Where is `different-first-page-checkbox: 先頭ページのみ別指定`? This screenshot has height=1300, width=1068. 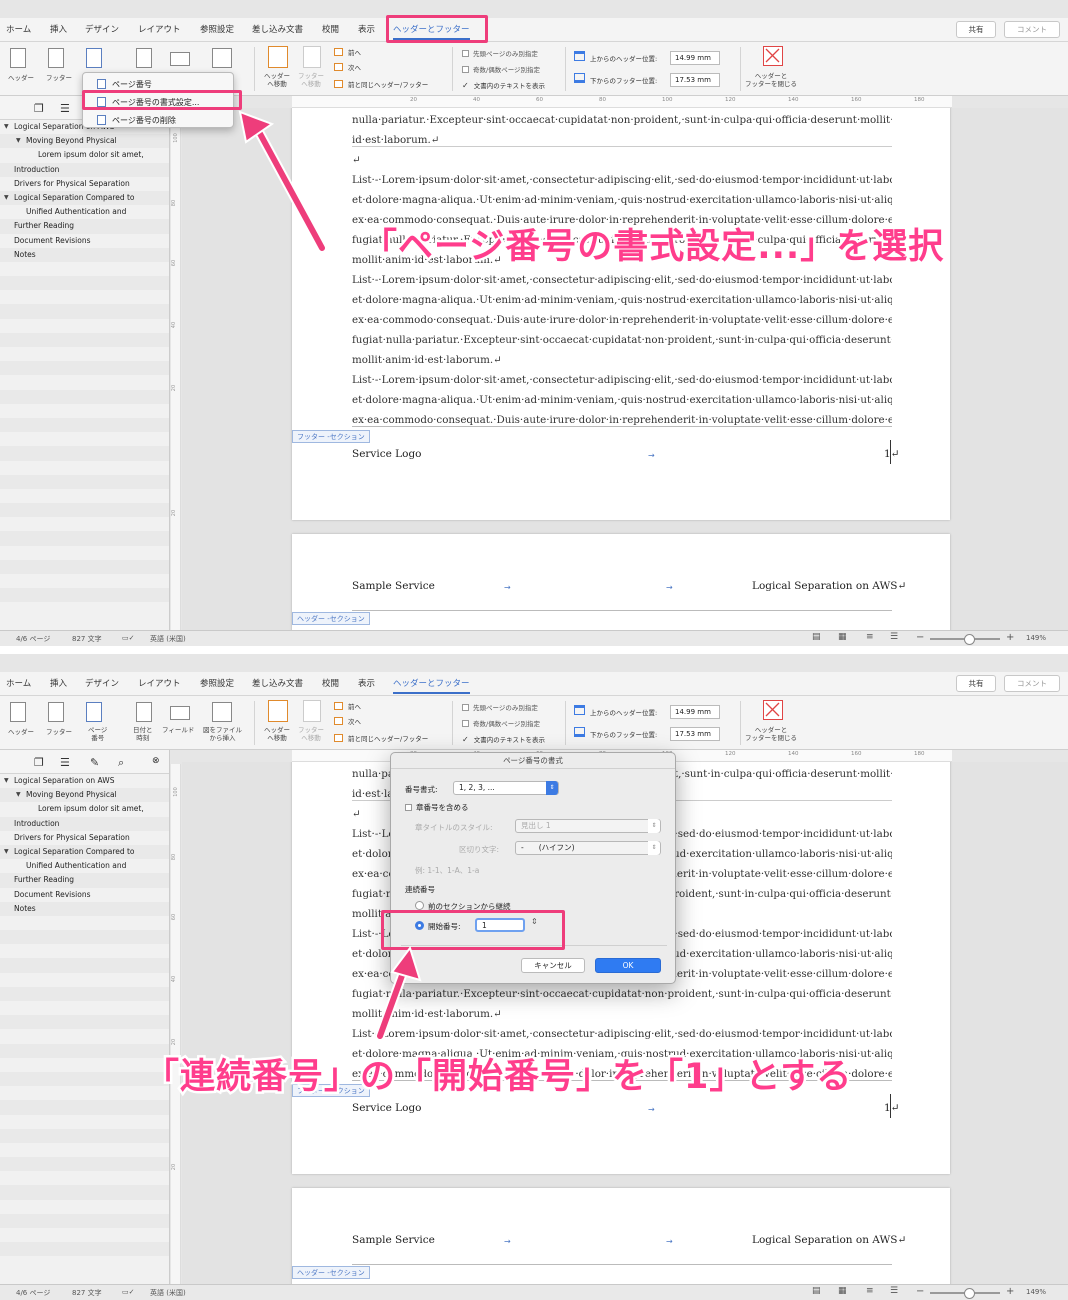 different-first-page-checkbox: 先頭ページのみ別指定 is located at coordinates (500, 53).